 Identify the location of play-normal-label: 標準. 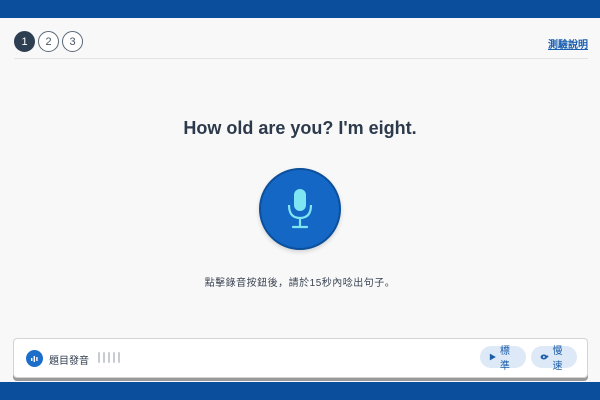
(504, 359).